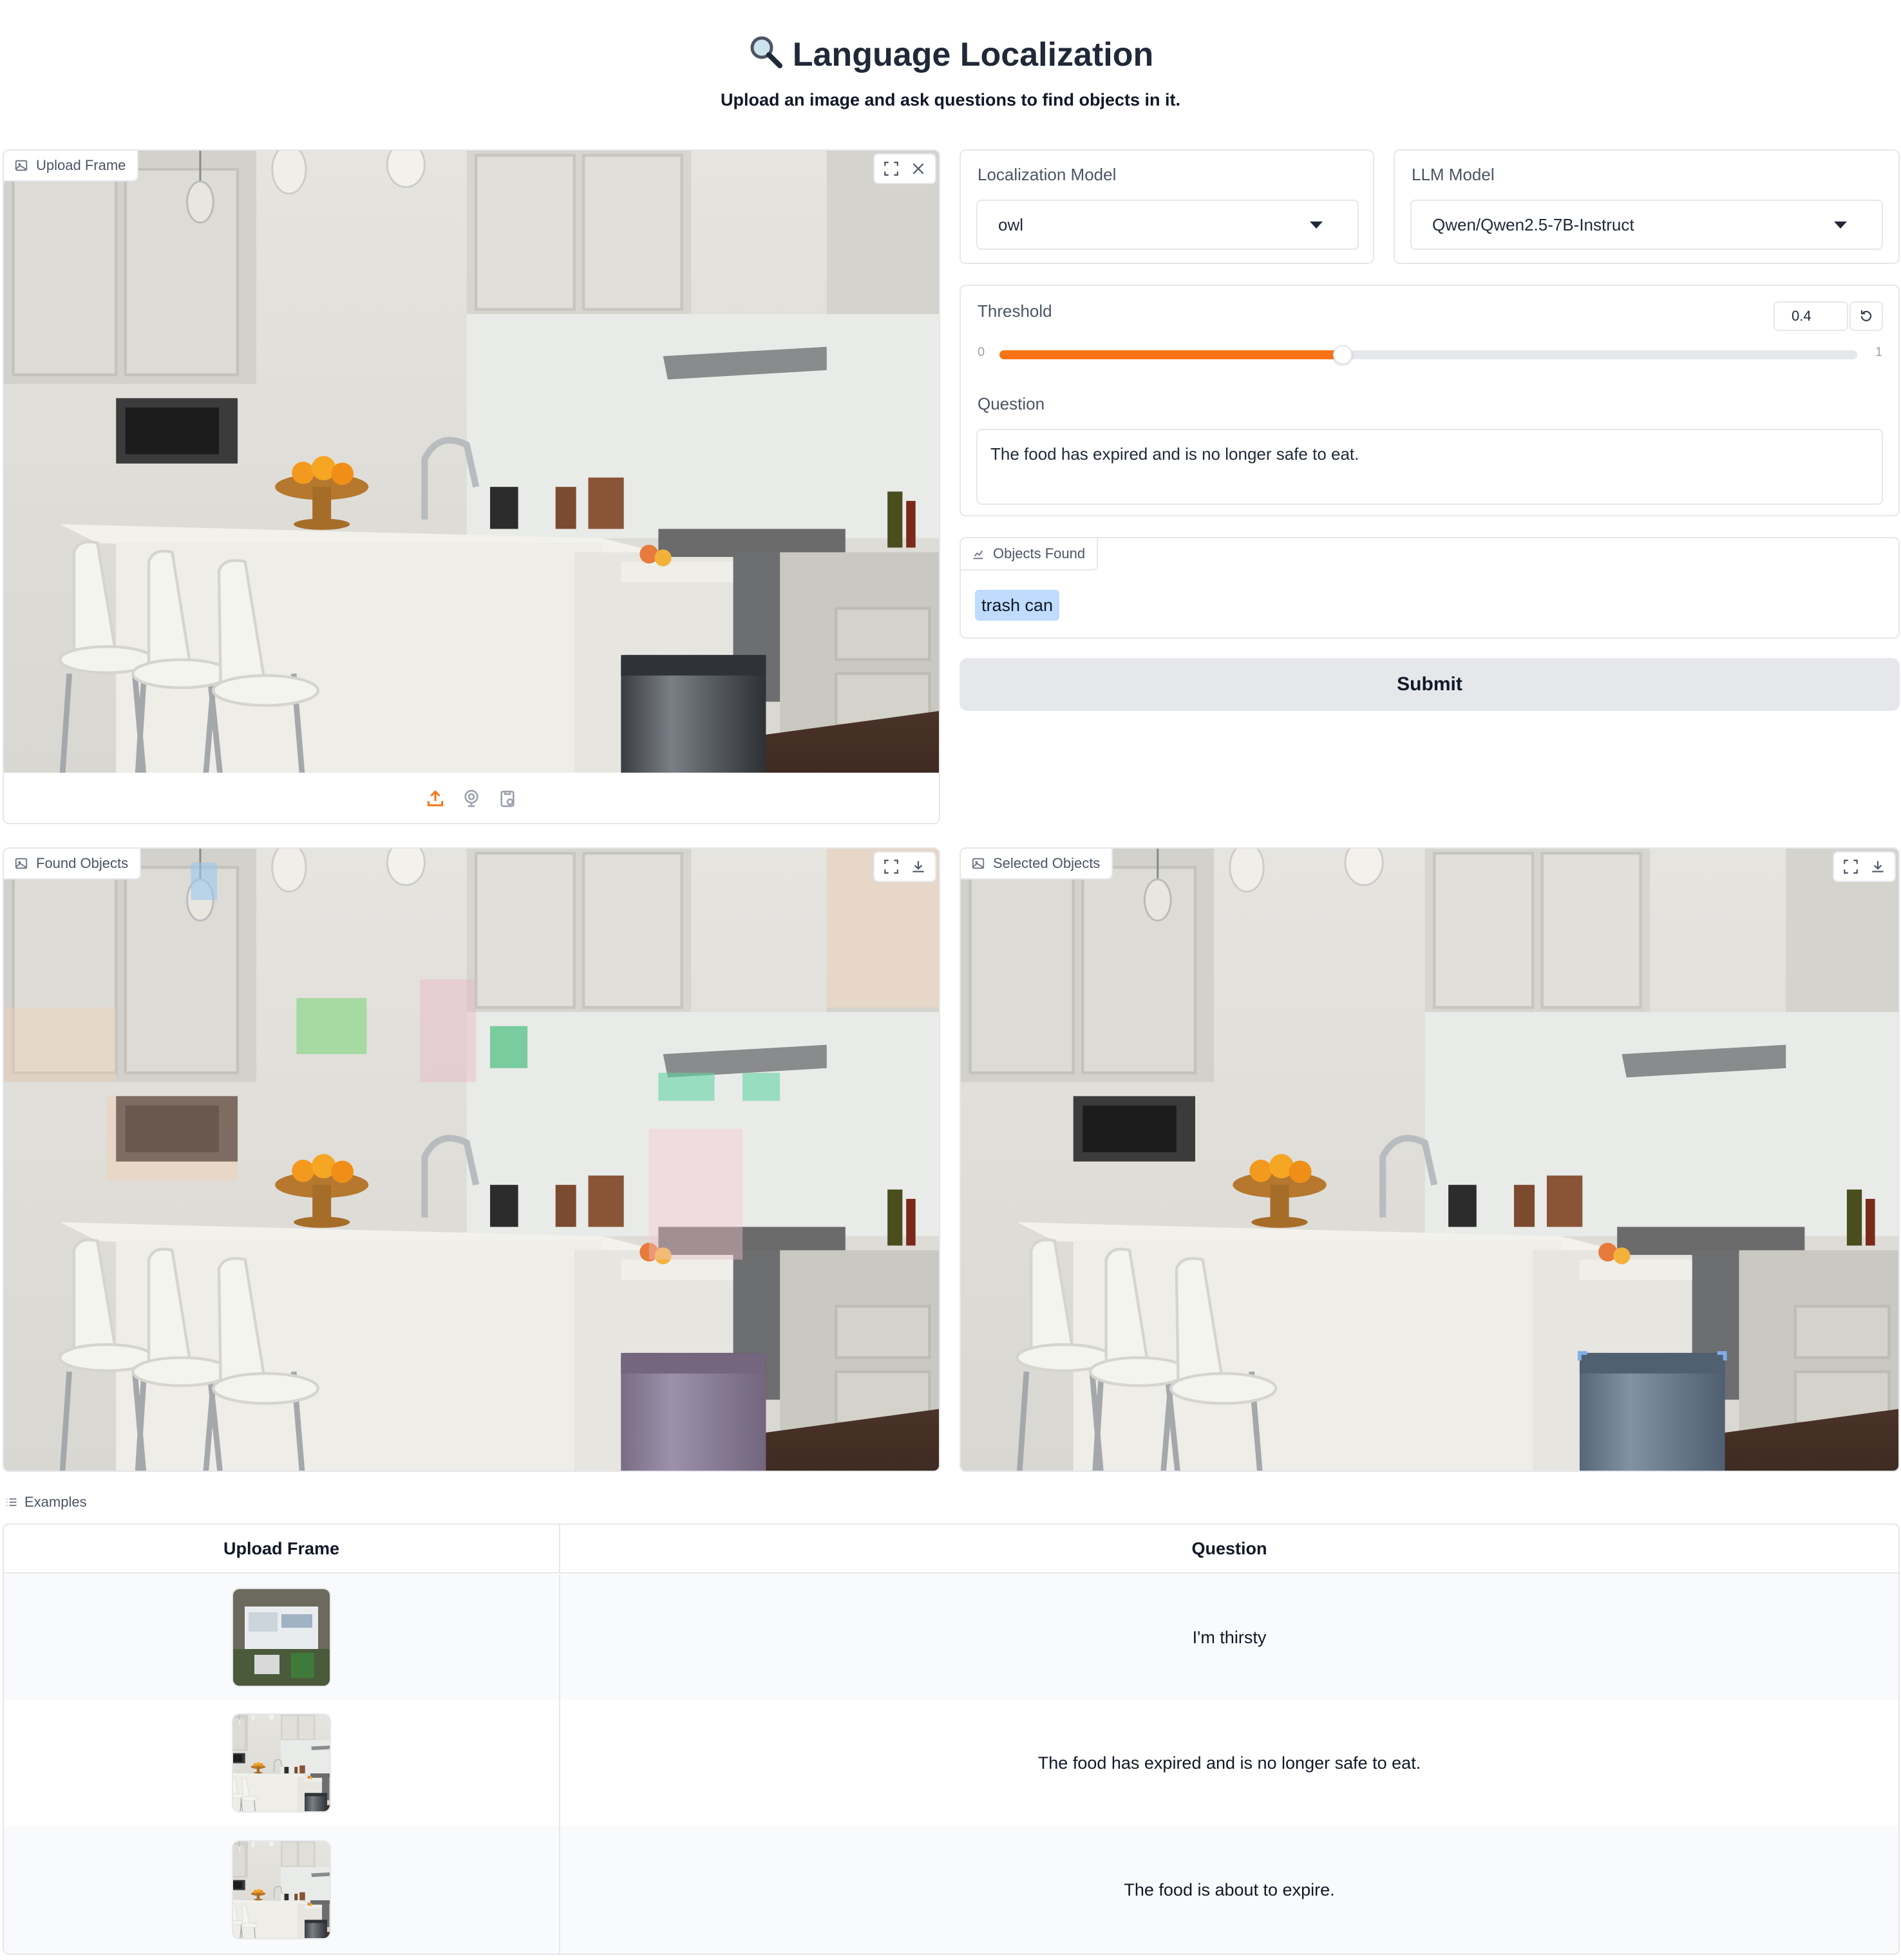  I want to click on page-title: Language Localization, so click(950, 57).